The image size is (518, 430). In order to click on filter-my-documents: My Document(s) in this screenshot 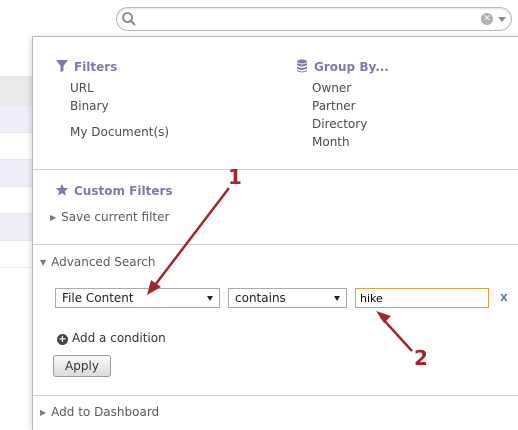, I will do `click(119, 132)`.